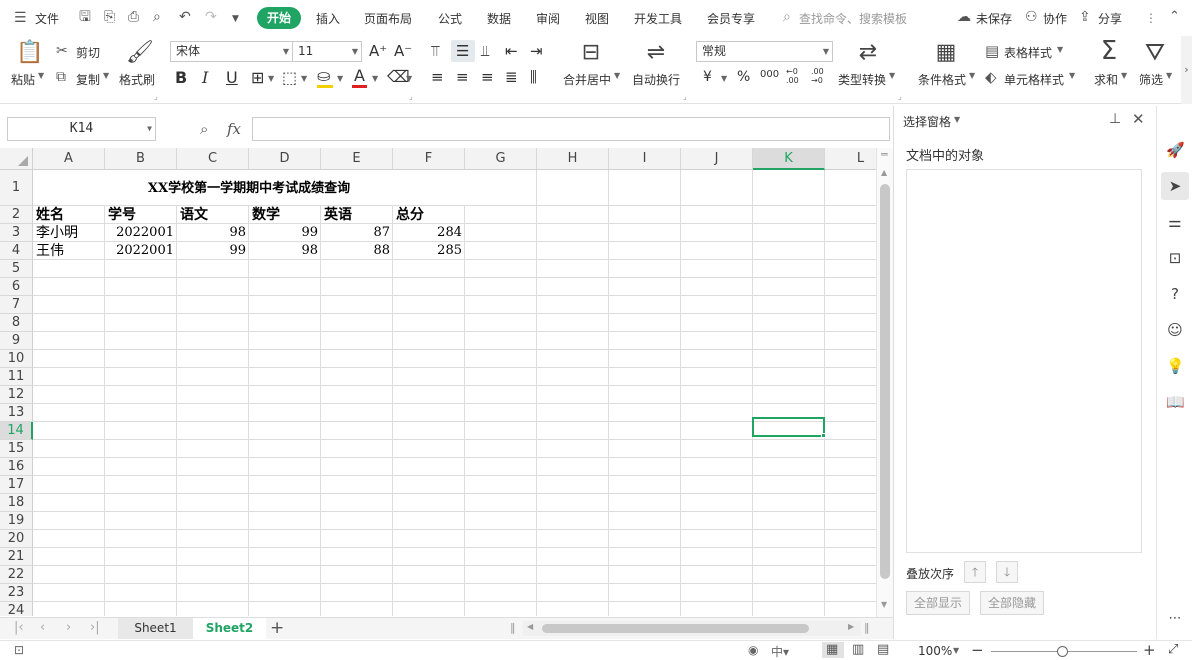 Image resolution: width=1192 pixels, height=660 pixels. What do you see at coordinates (485, 51) in the screenshot?
I see `align-bottom-icon: ⫫` at bounding box center [485, 51].